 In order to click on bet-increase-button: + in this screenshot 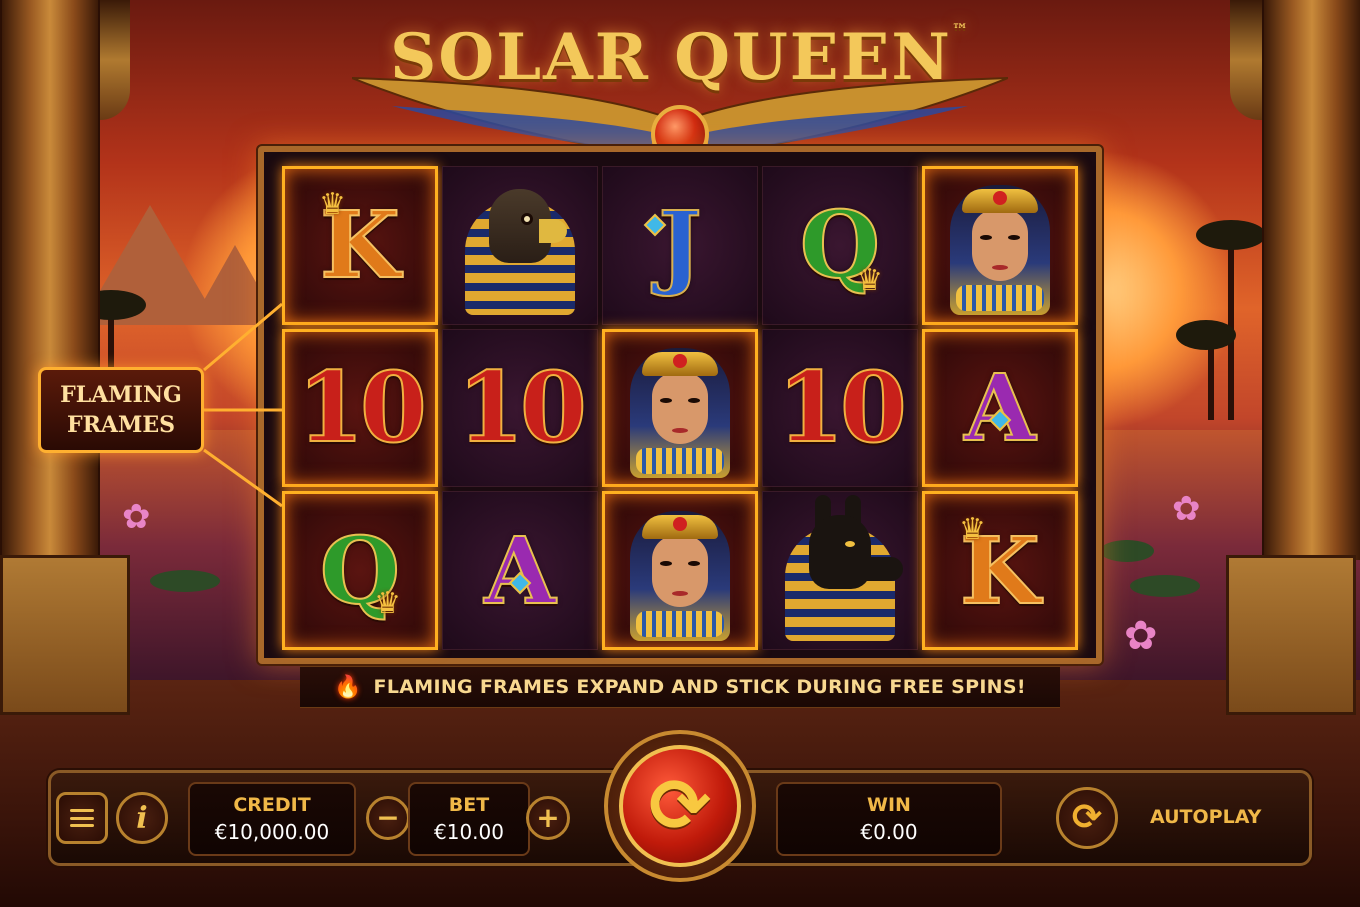, I will do `click(548, 818)`.